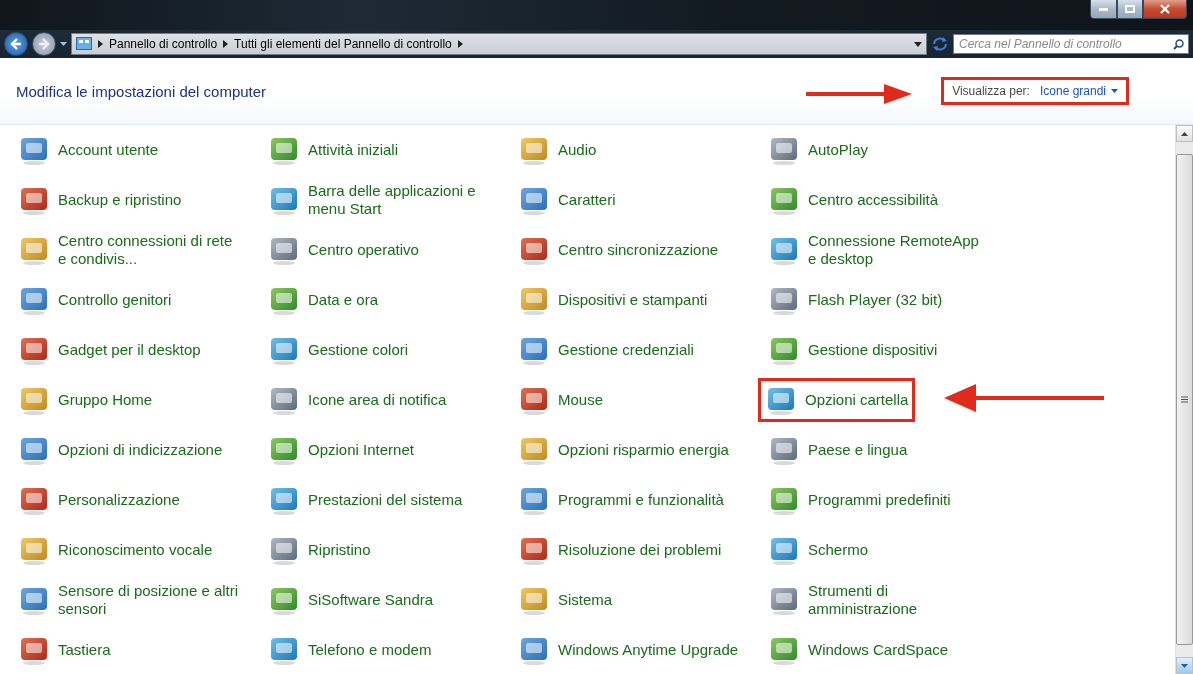  Describe the element at coordinates (1078, 91) in the screenshot. I see `view-mode-dropdown: Icone grandi` at that location.